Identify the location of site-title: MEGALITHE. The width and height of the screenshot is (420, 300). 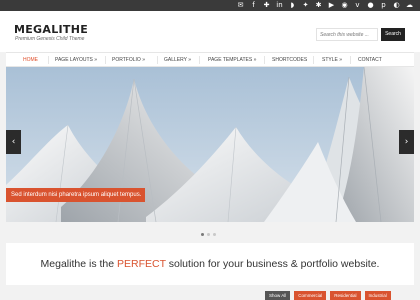
(51, 29).